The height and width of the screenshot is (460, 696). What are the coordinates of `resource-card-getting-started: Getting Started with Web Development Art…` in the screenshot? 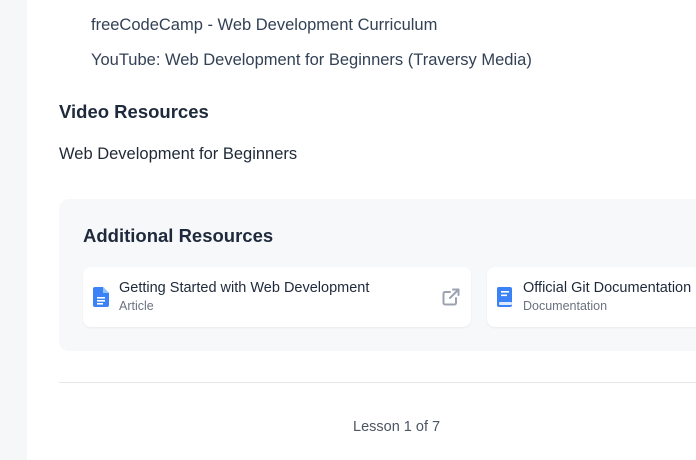 It's located at (277, 297).